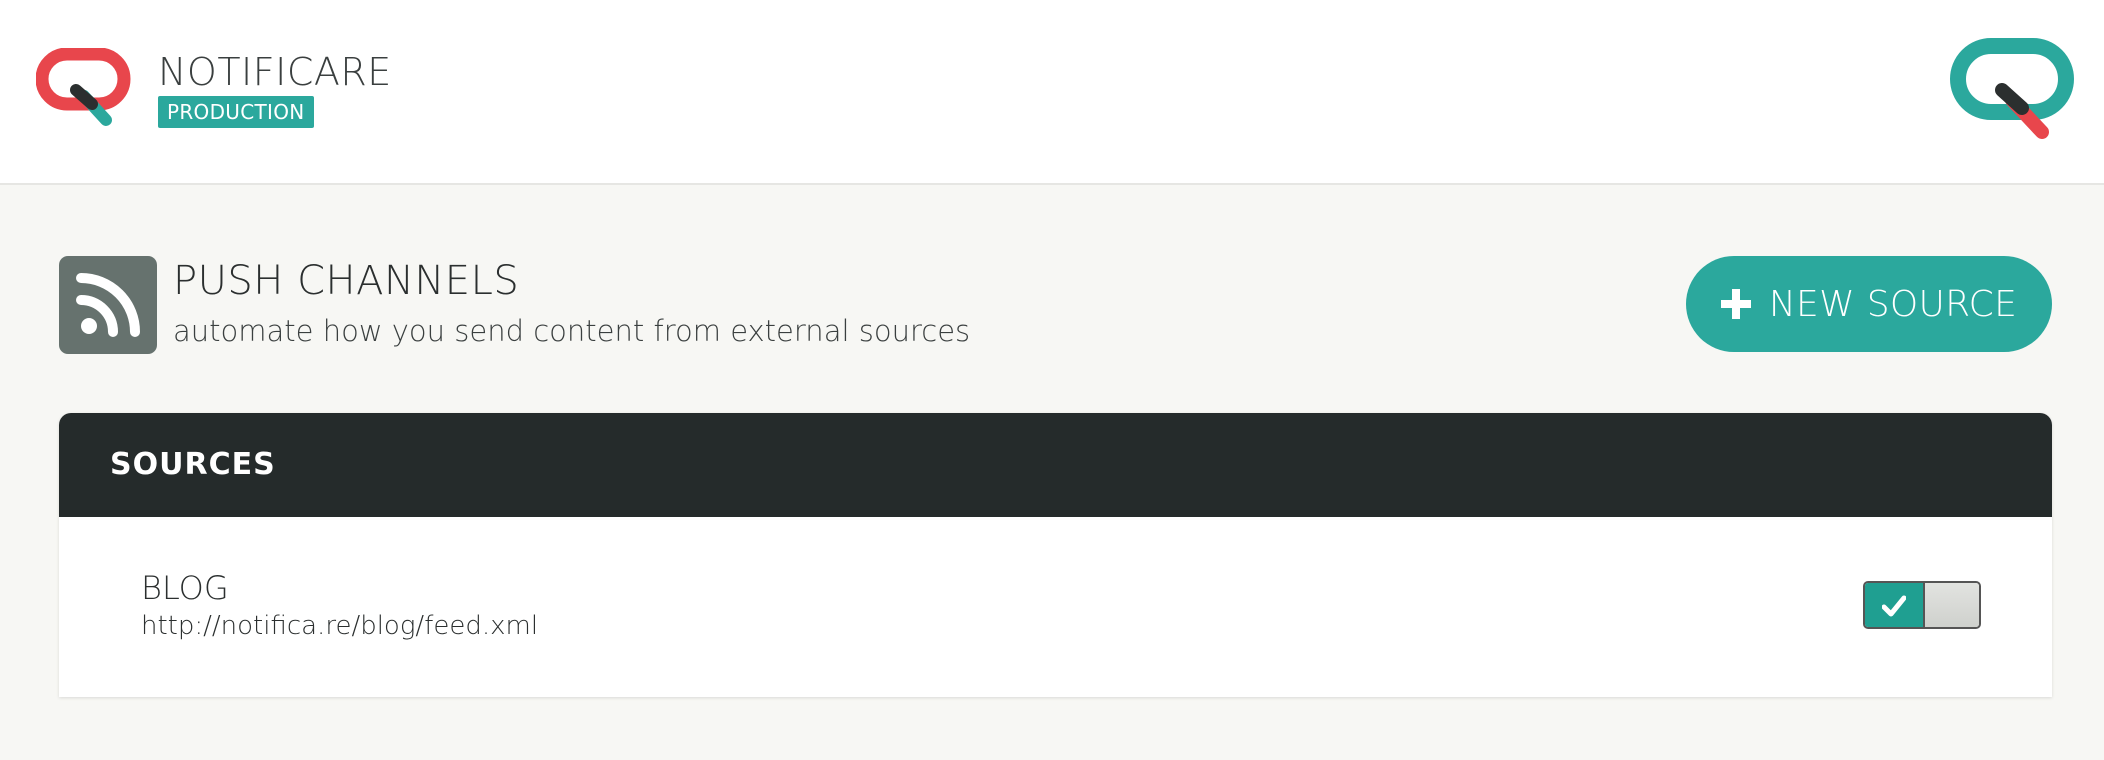 This screenshot has height=760, width=2104. I want to click on sources-panel-header: SOURCES, so click(1055, 465).